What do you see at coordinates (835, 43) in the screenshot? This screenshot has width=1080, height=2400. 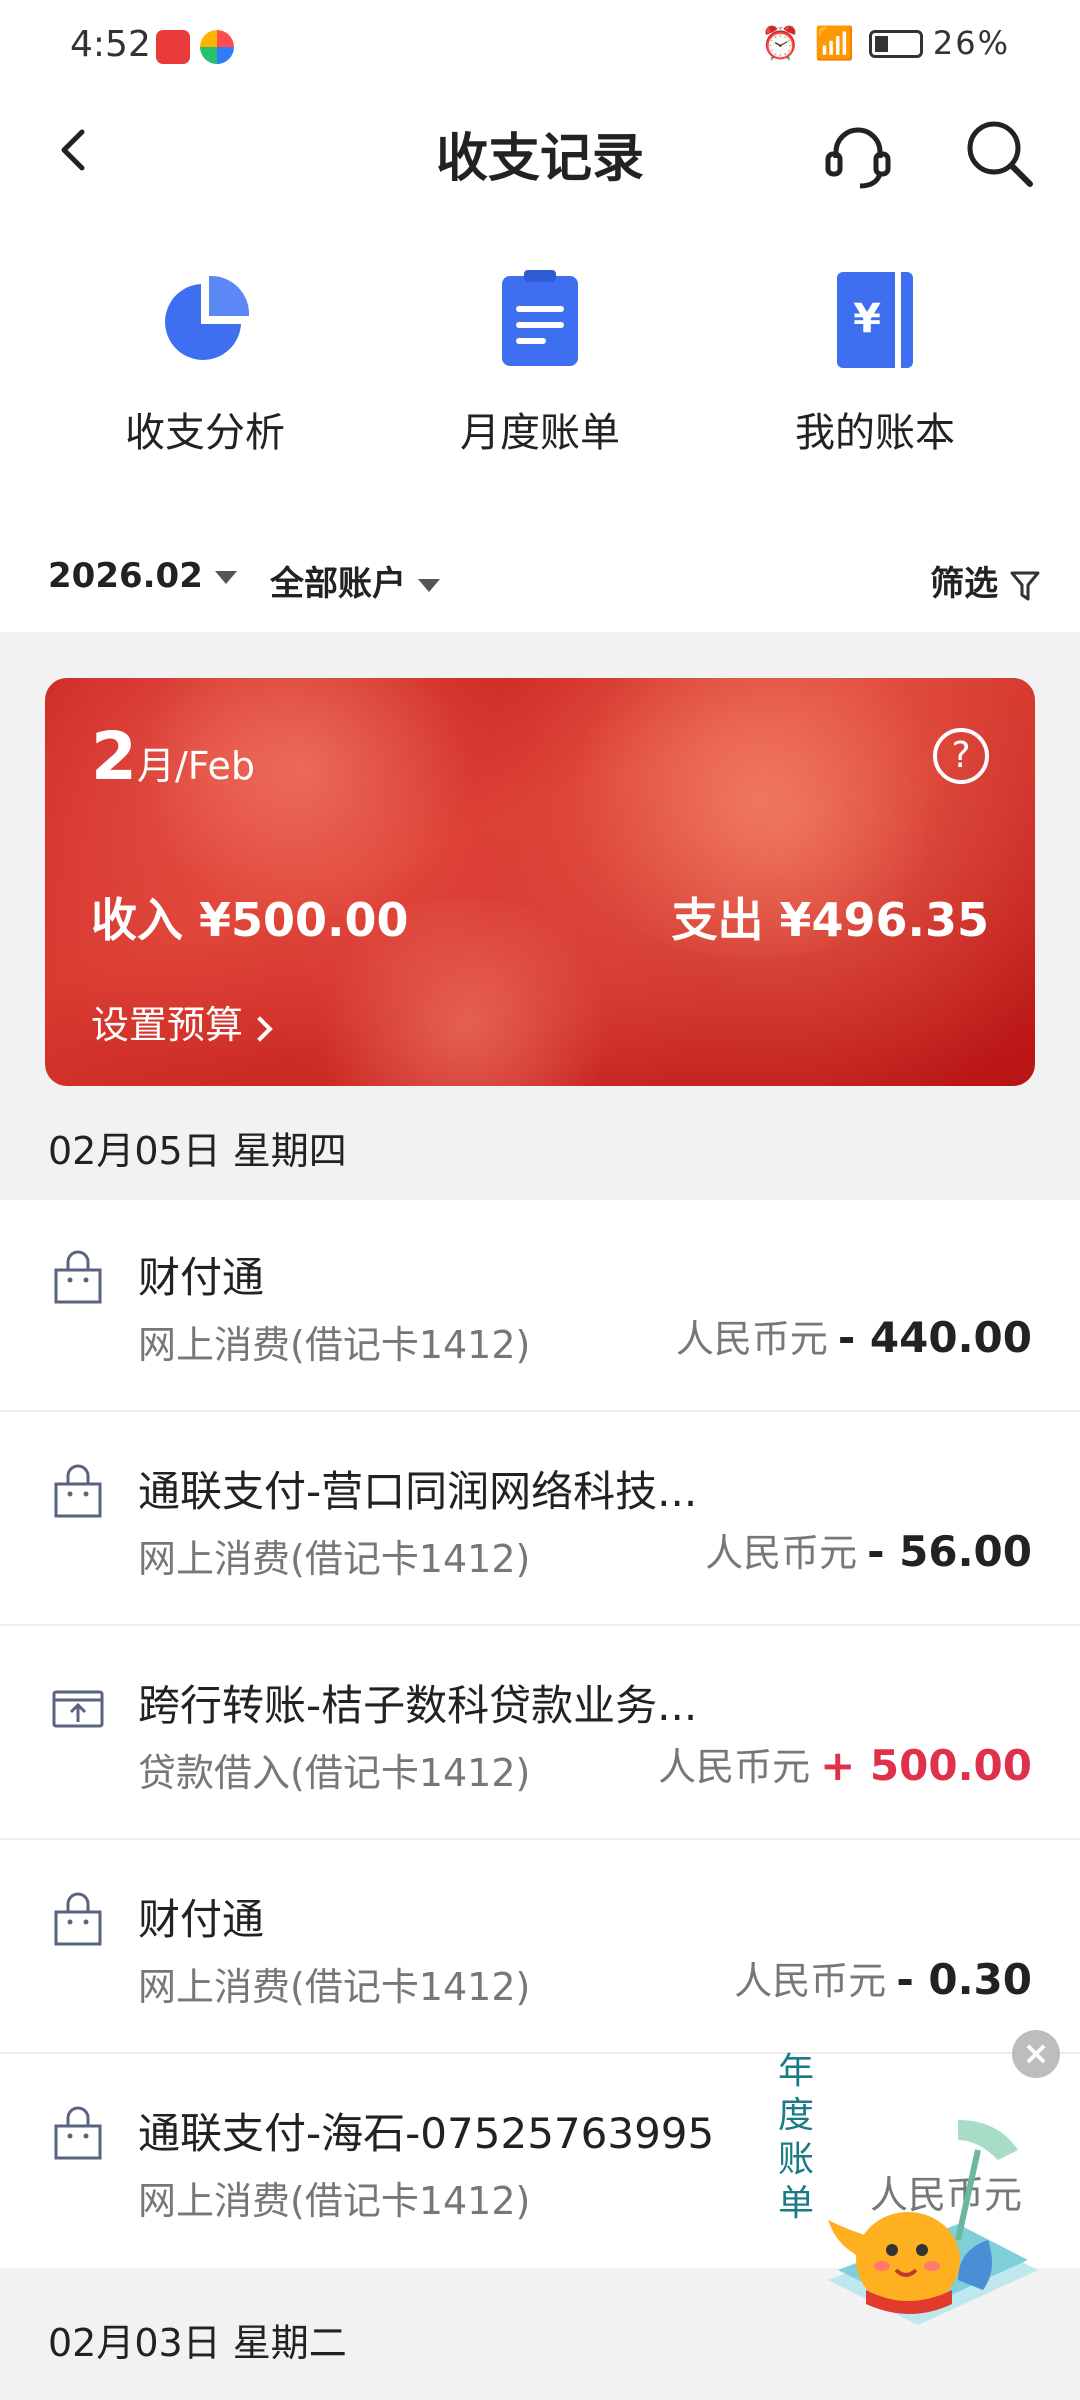 I see `signal-icon: 📶` at bounding box center [835, 43].